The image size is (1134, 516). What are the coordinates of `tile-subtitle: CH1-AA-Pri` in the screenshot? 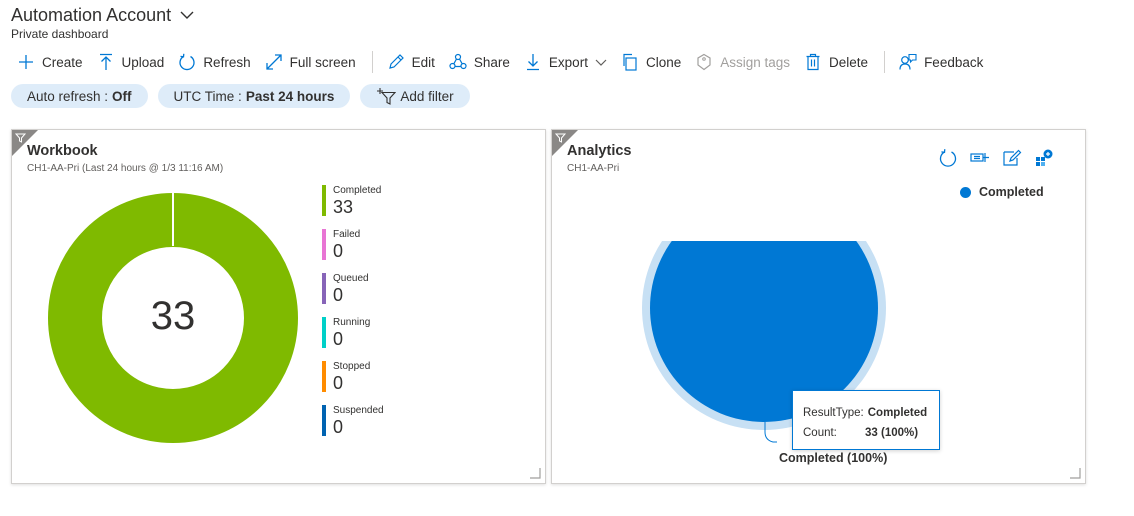 It's located at (593, 168).